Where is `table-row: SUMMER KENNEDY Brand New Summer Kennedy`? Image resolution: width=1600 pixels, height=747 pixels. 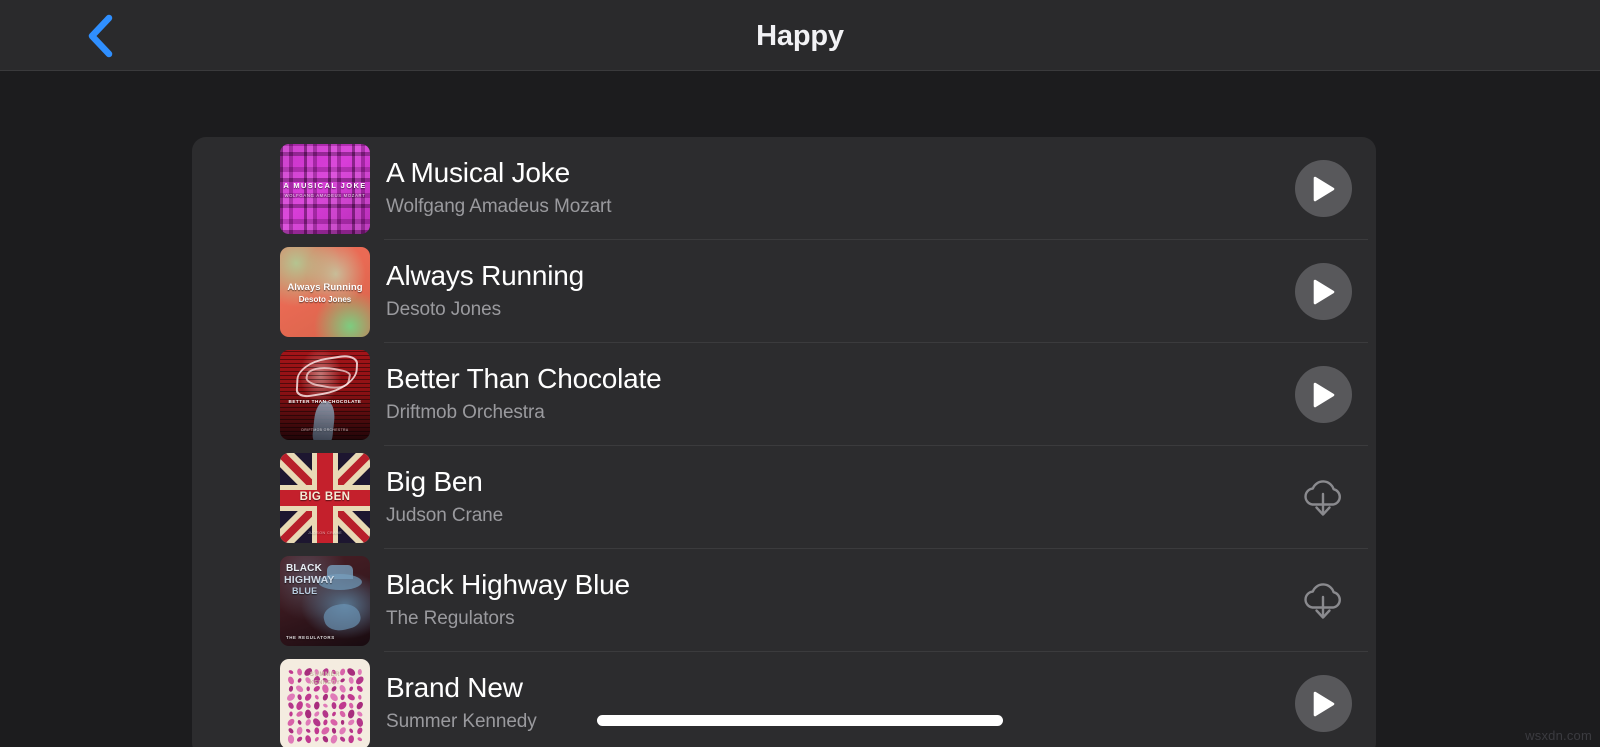 table-row: SUMMER KENNEDY Brand New Summer Kennedy is located at coordinates (784, 699).